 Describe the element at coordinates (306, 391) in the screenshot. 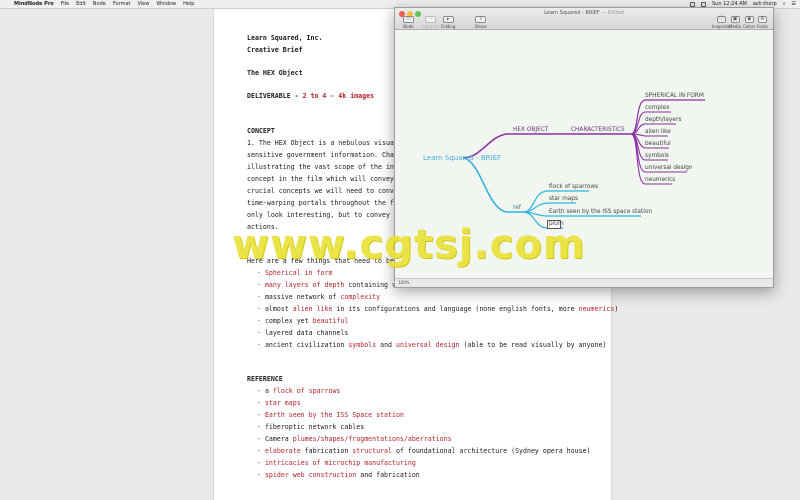

I see `highlighted-text: flock of sparrows` at that location.